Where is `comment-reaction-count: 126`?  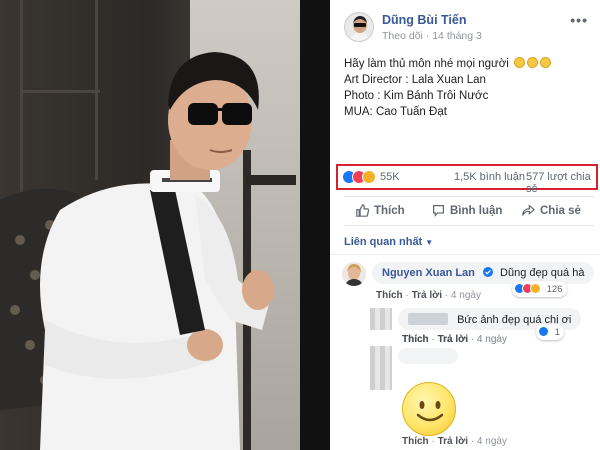 comment-reaction-count: 126 is located at coordinates (554, 289).